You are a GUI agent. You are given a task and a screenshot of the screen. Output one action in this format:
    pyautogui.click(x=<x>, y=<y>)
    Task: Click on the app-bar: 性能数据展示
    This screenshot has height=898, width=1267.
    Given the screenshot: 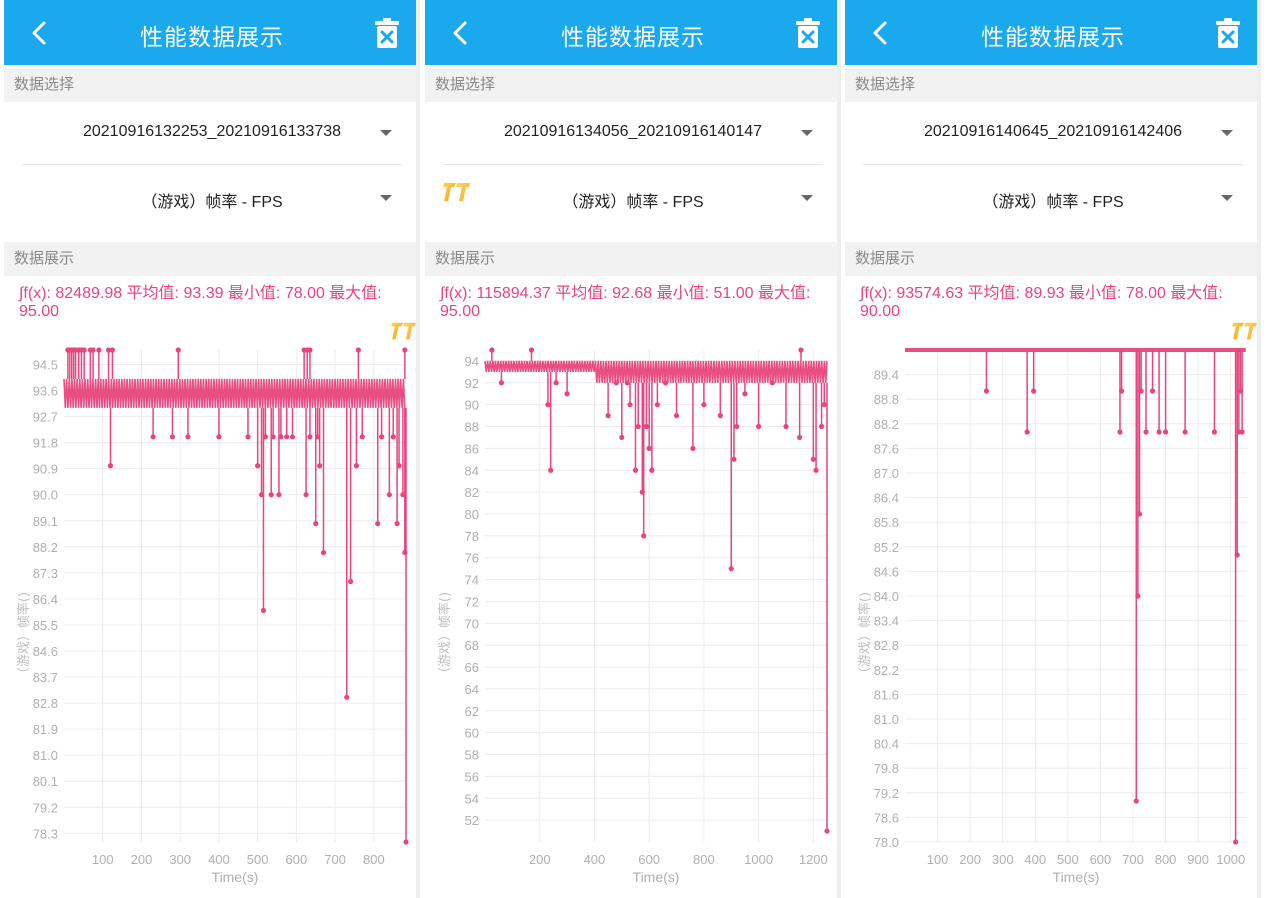 What is the action you would take?
    pyautogui.click(x=633, y=32)
    